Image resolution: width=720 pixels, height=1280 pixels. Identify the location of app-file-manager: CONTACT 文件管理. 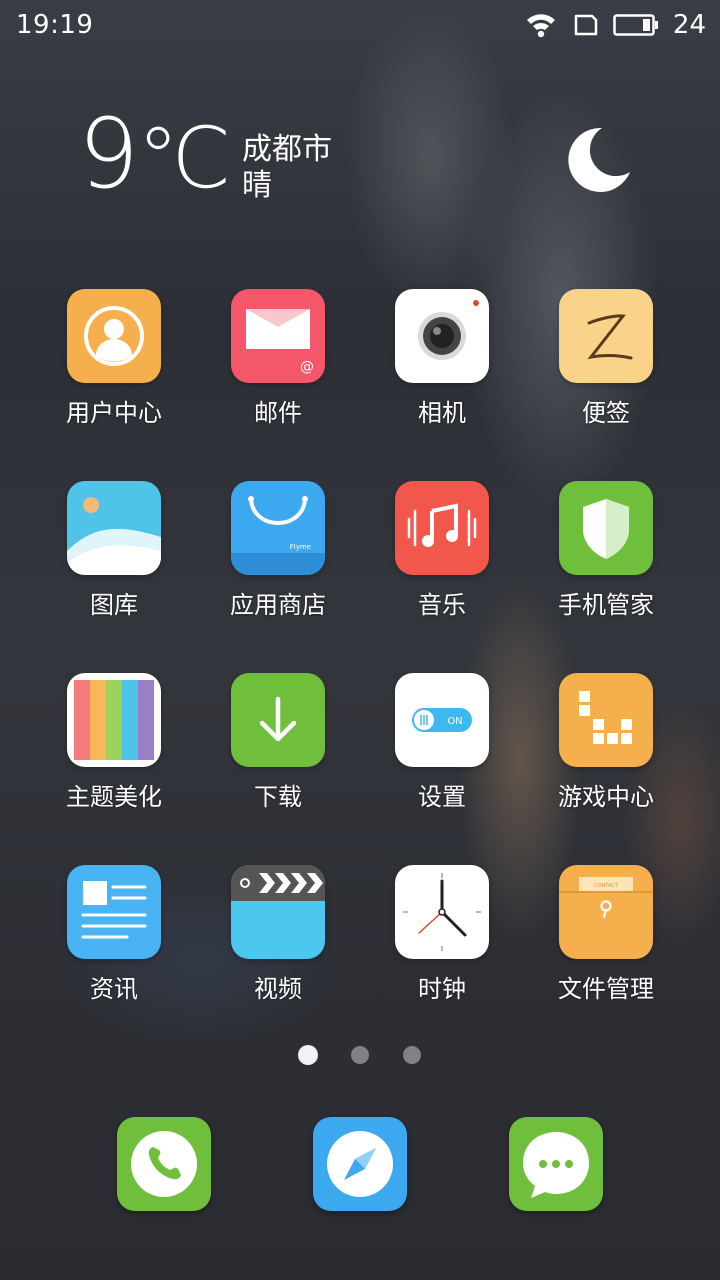
(606, 940).